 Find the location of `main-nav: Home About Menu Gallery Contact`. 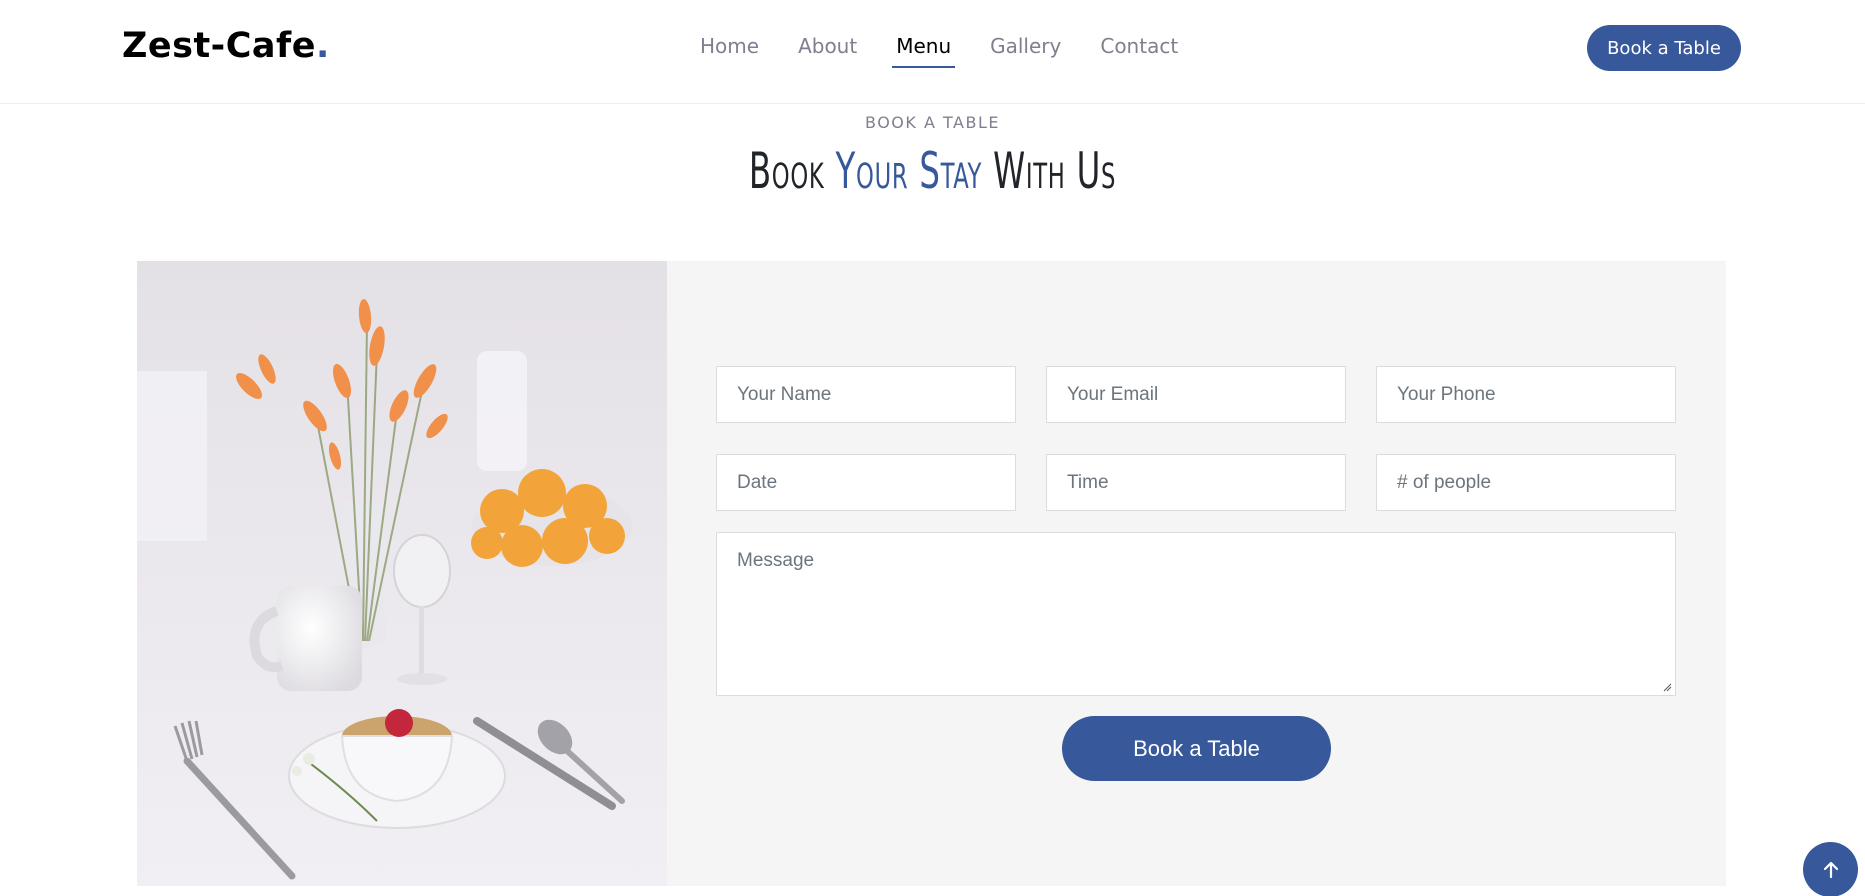

main-nav: Home About Menu Gallery Contact is located at coordinates (958, 51).